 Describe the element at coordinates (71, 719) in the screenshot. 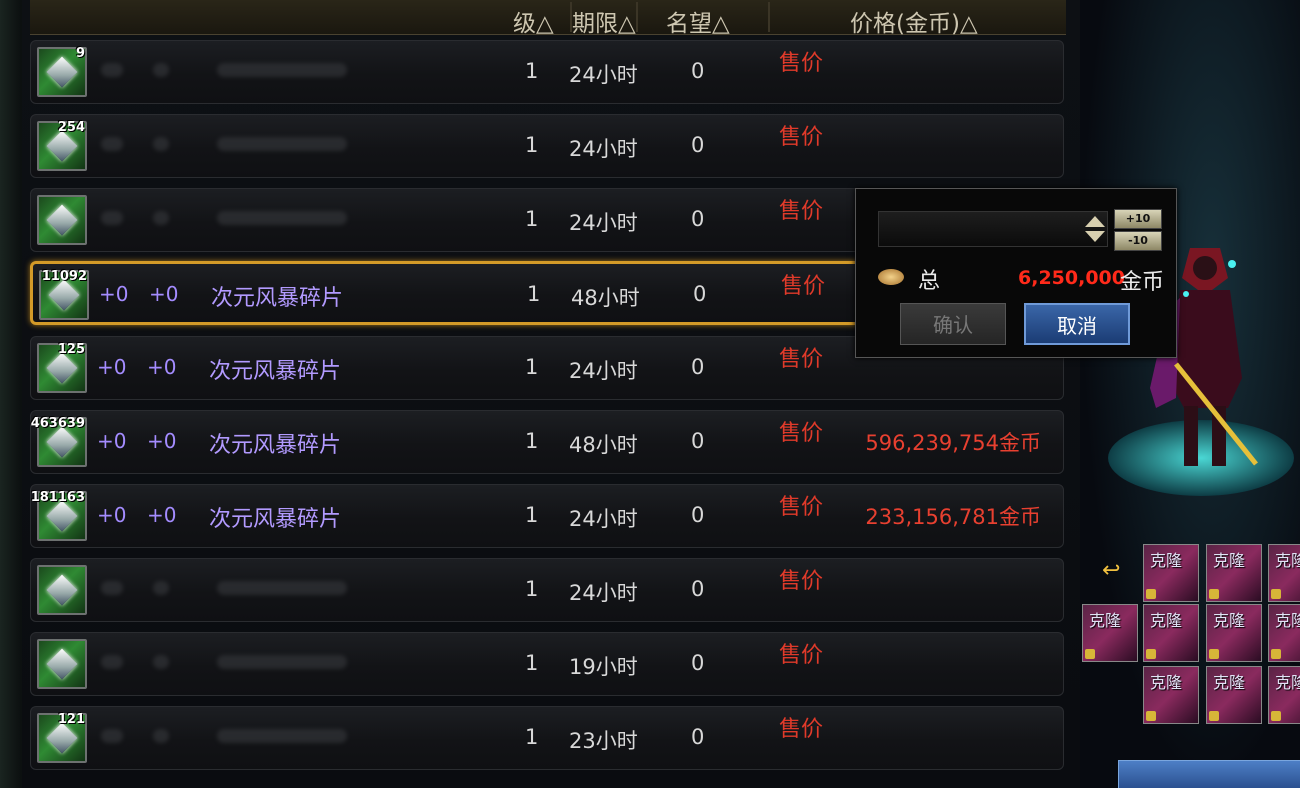

I see `item-quantity: 121` at that location.